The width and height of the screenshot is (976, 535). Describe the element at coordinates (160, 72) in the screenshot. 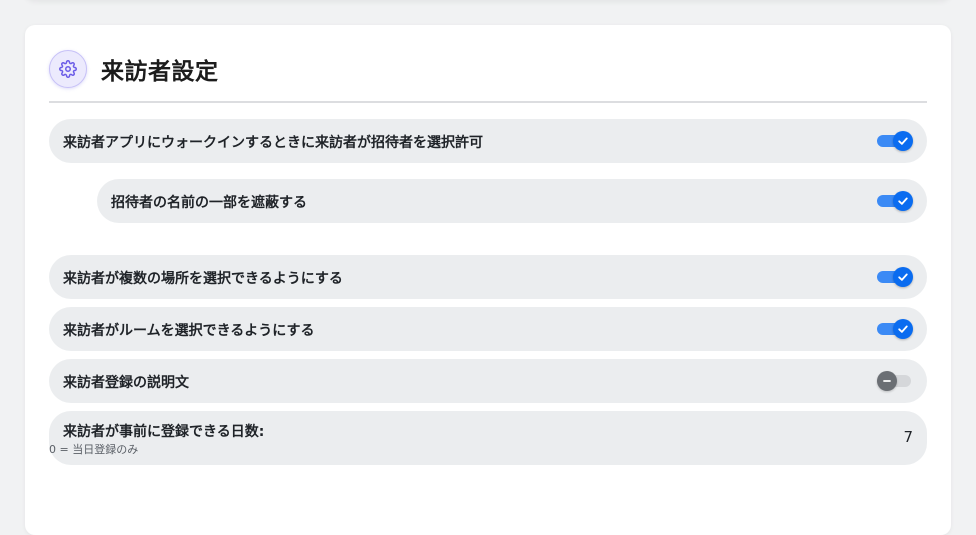

I see `page-title: 来訪者設定` at that location.